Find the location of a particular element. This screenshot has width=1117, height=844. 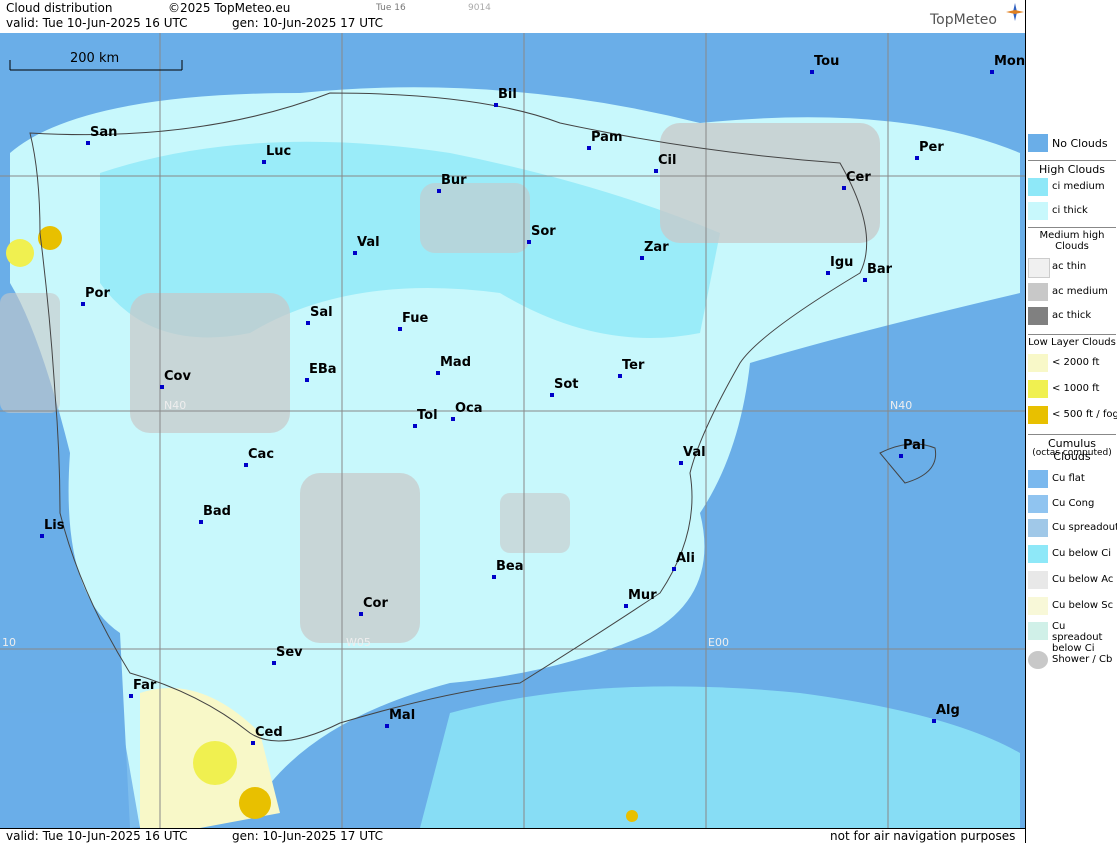

legend-cu-spreadout: Cu spreadout is located at coordinates (1072, 528).